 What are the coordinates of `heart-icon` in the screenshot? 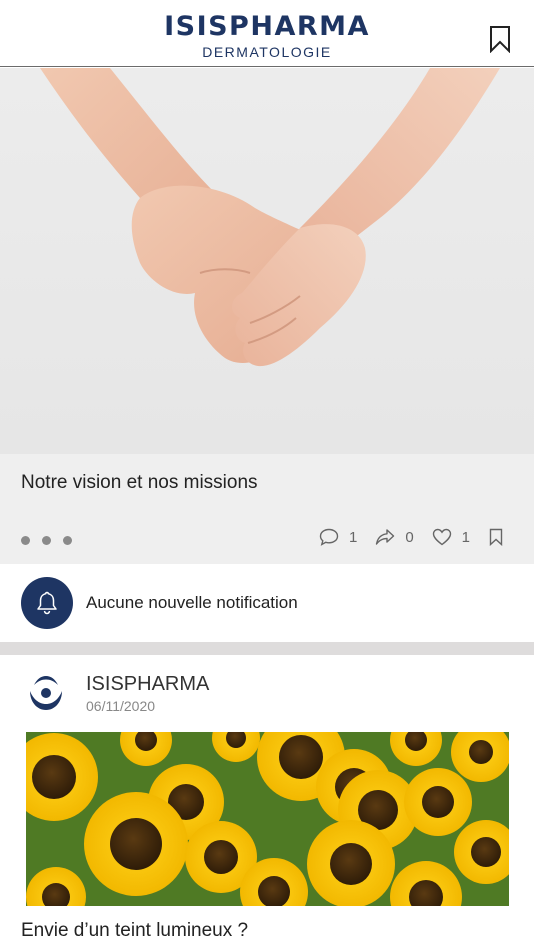 It's located at (441, 537).